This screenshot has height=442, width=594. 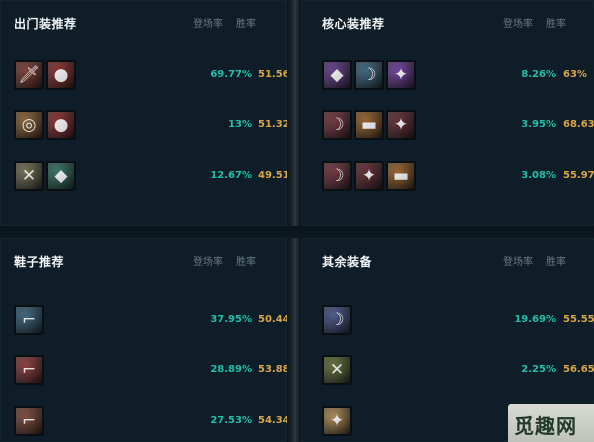 I want to click on item-build-row: ✕ ◆ 12.67% 49.51%, so click(x=150, y=178).